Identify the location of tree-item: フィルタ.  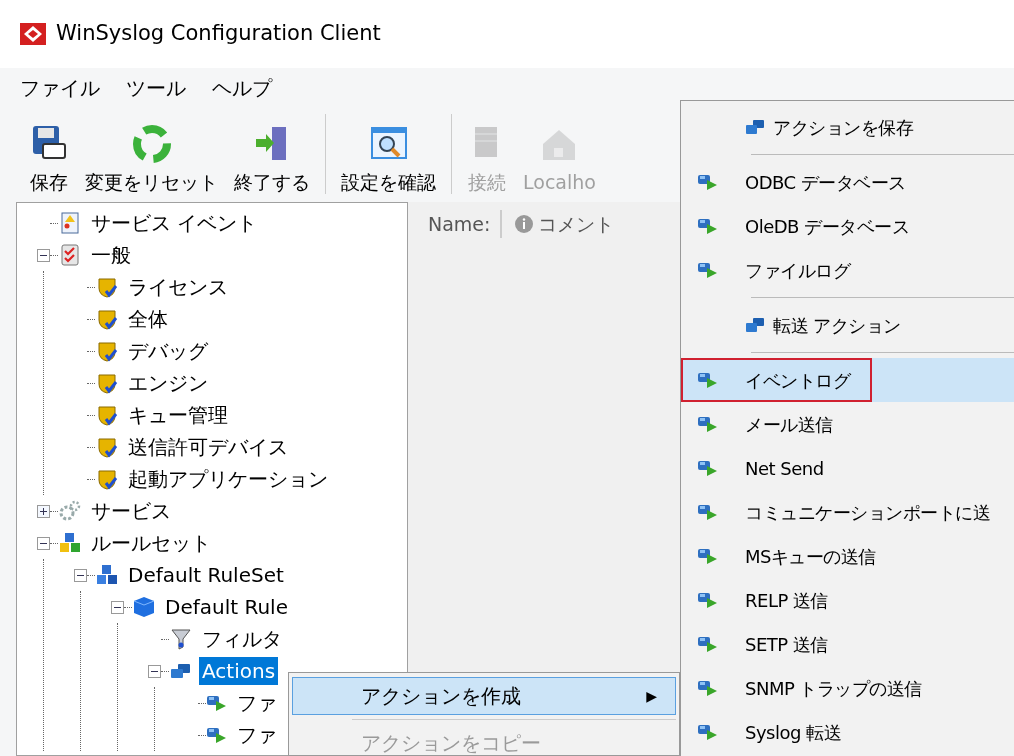
(242, 639).